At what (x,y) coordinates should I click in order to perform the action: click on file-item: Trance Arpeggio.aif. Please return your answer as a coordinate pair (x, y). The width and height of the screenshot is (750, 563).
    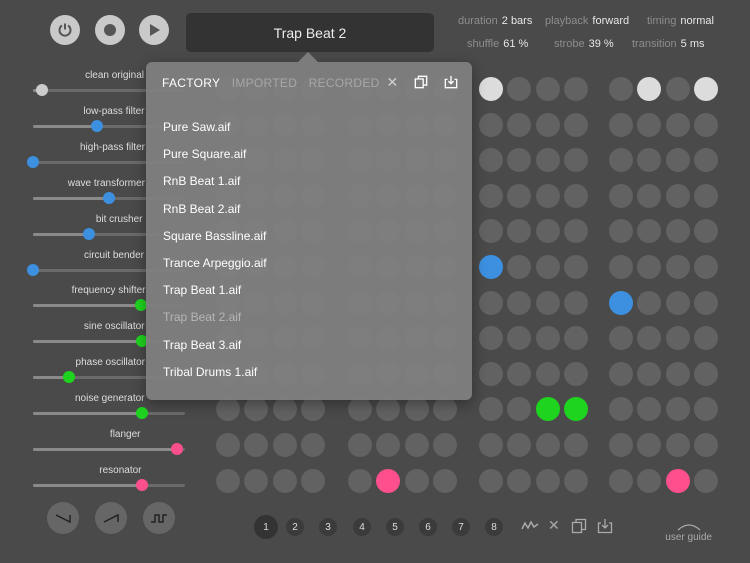
    Looking at the image, I should click on (215, 269).